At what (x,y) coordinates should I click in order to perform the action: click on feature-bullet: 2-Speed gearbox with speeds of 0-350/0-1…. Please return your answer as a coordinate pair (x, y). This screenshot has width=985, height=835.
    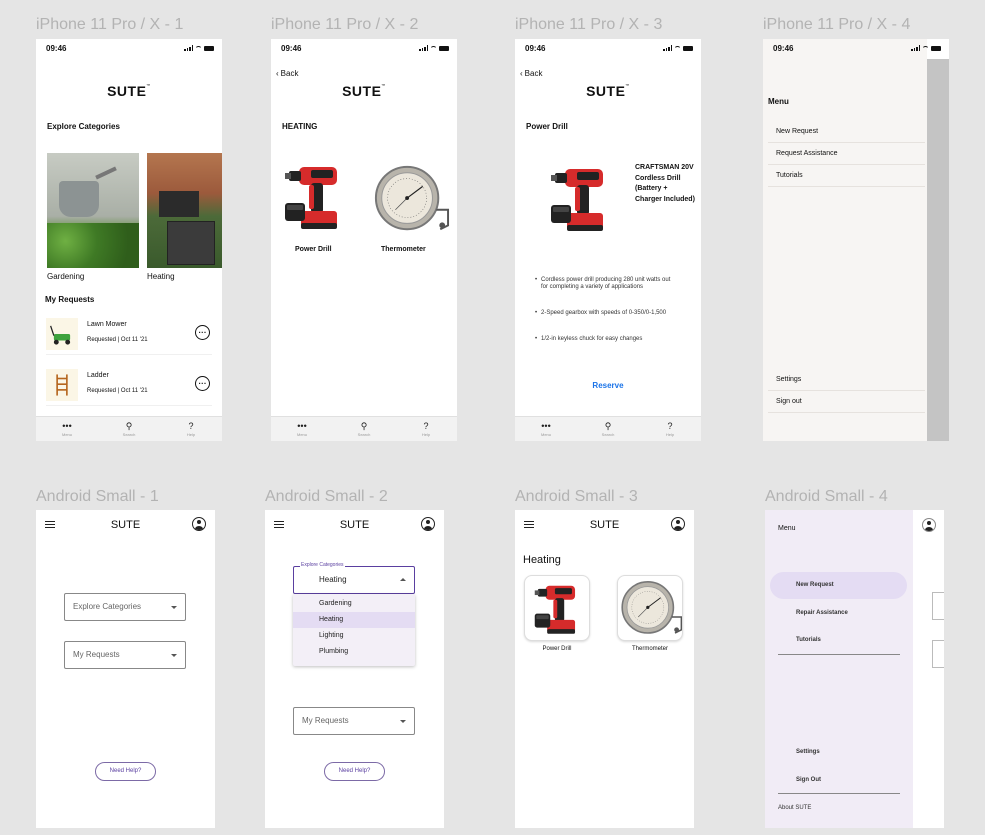
    Looking at the image, I should click on (603, 313).